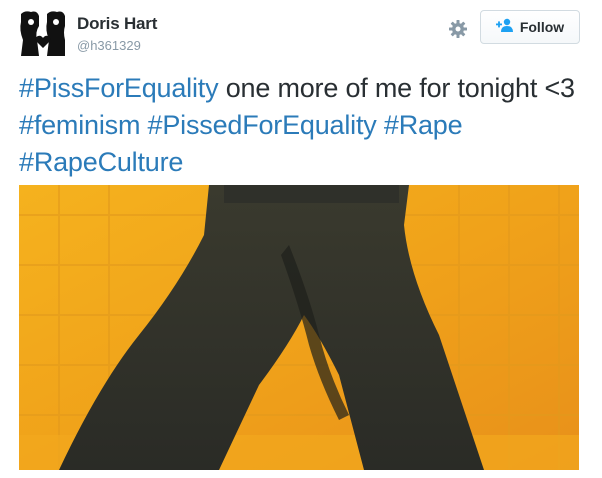  I want to click on hashtag-link: #RapeCulture, so click(101, 162).